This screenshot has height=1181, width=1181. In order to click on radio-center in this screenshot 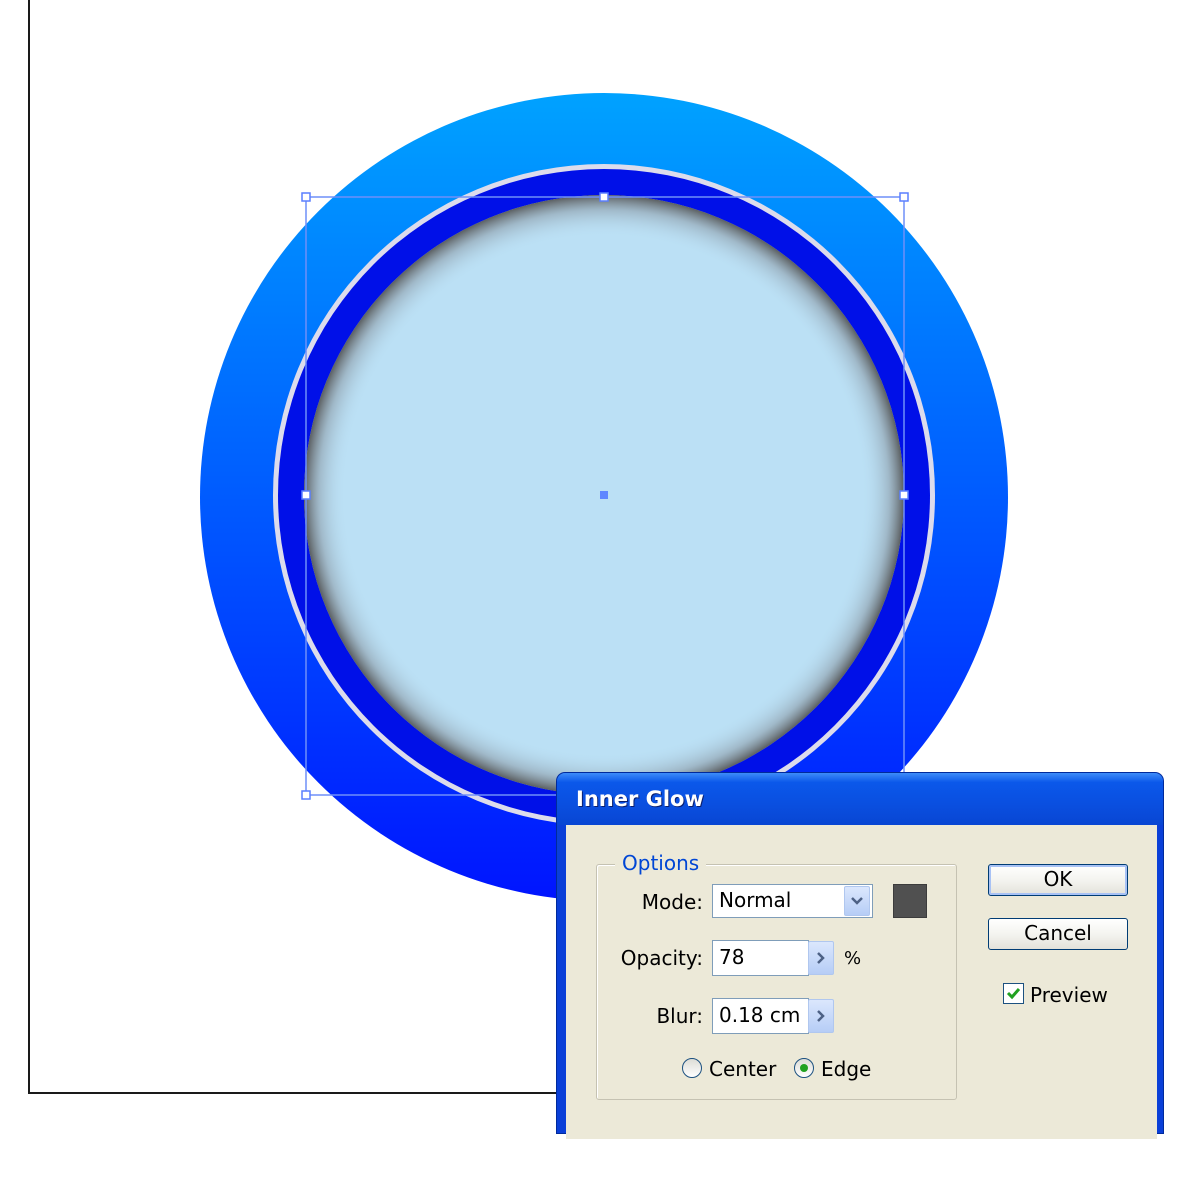, I will do `click(692, 1068)`.